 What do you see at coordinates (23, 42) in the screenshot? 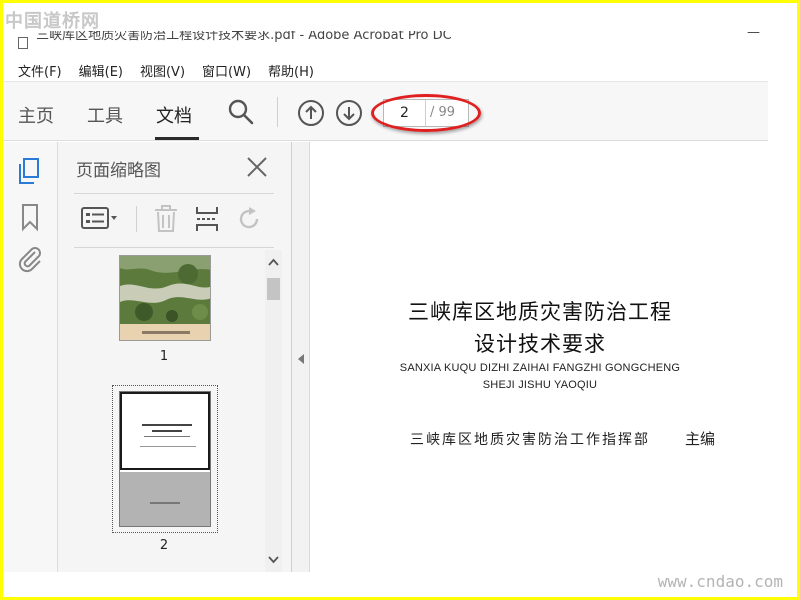
I see `app-icon` at bounding box center [23, 42].